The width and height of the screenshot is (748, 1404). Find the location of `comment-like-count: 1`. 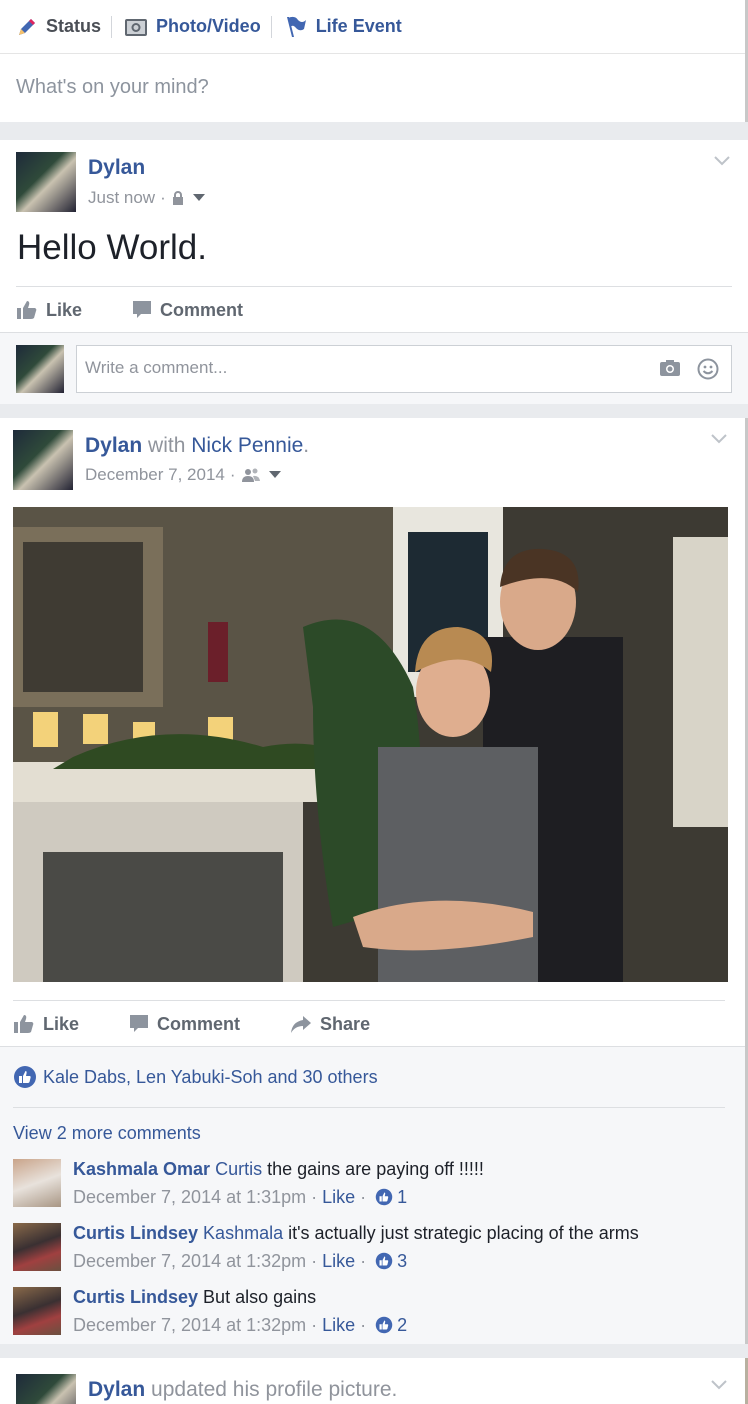

comment-like-count: 1 is located at coordinates (391, 1197).